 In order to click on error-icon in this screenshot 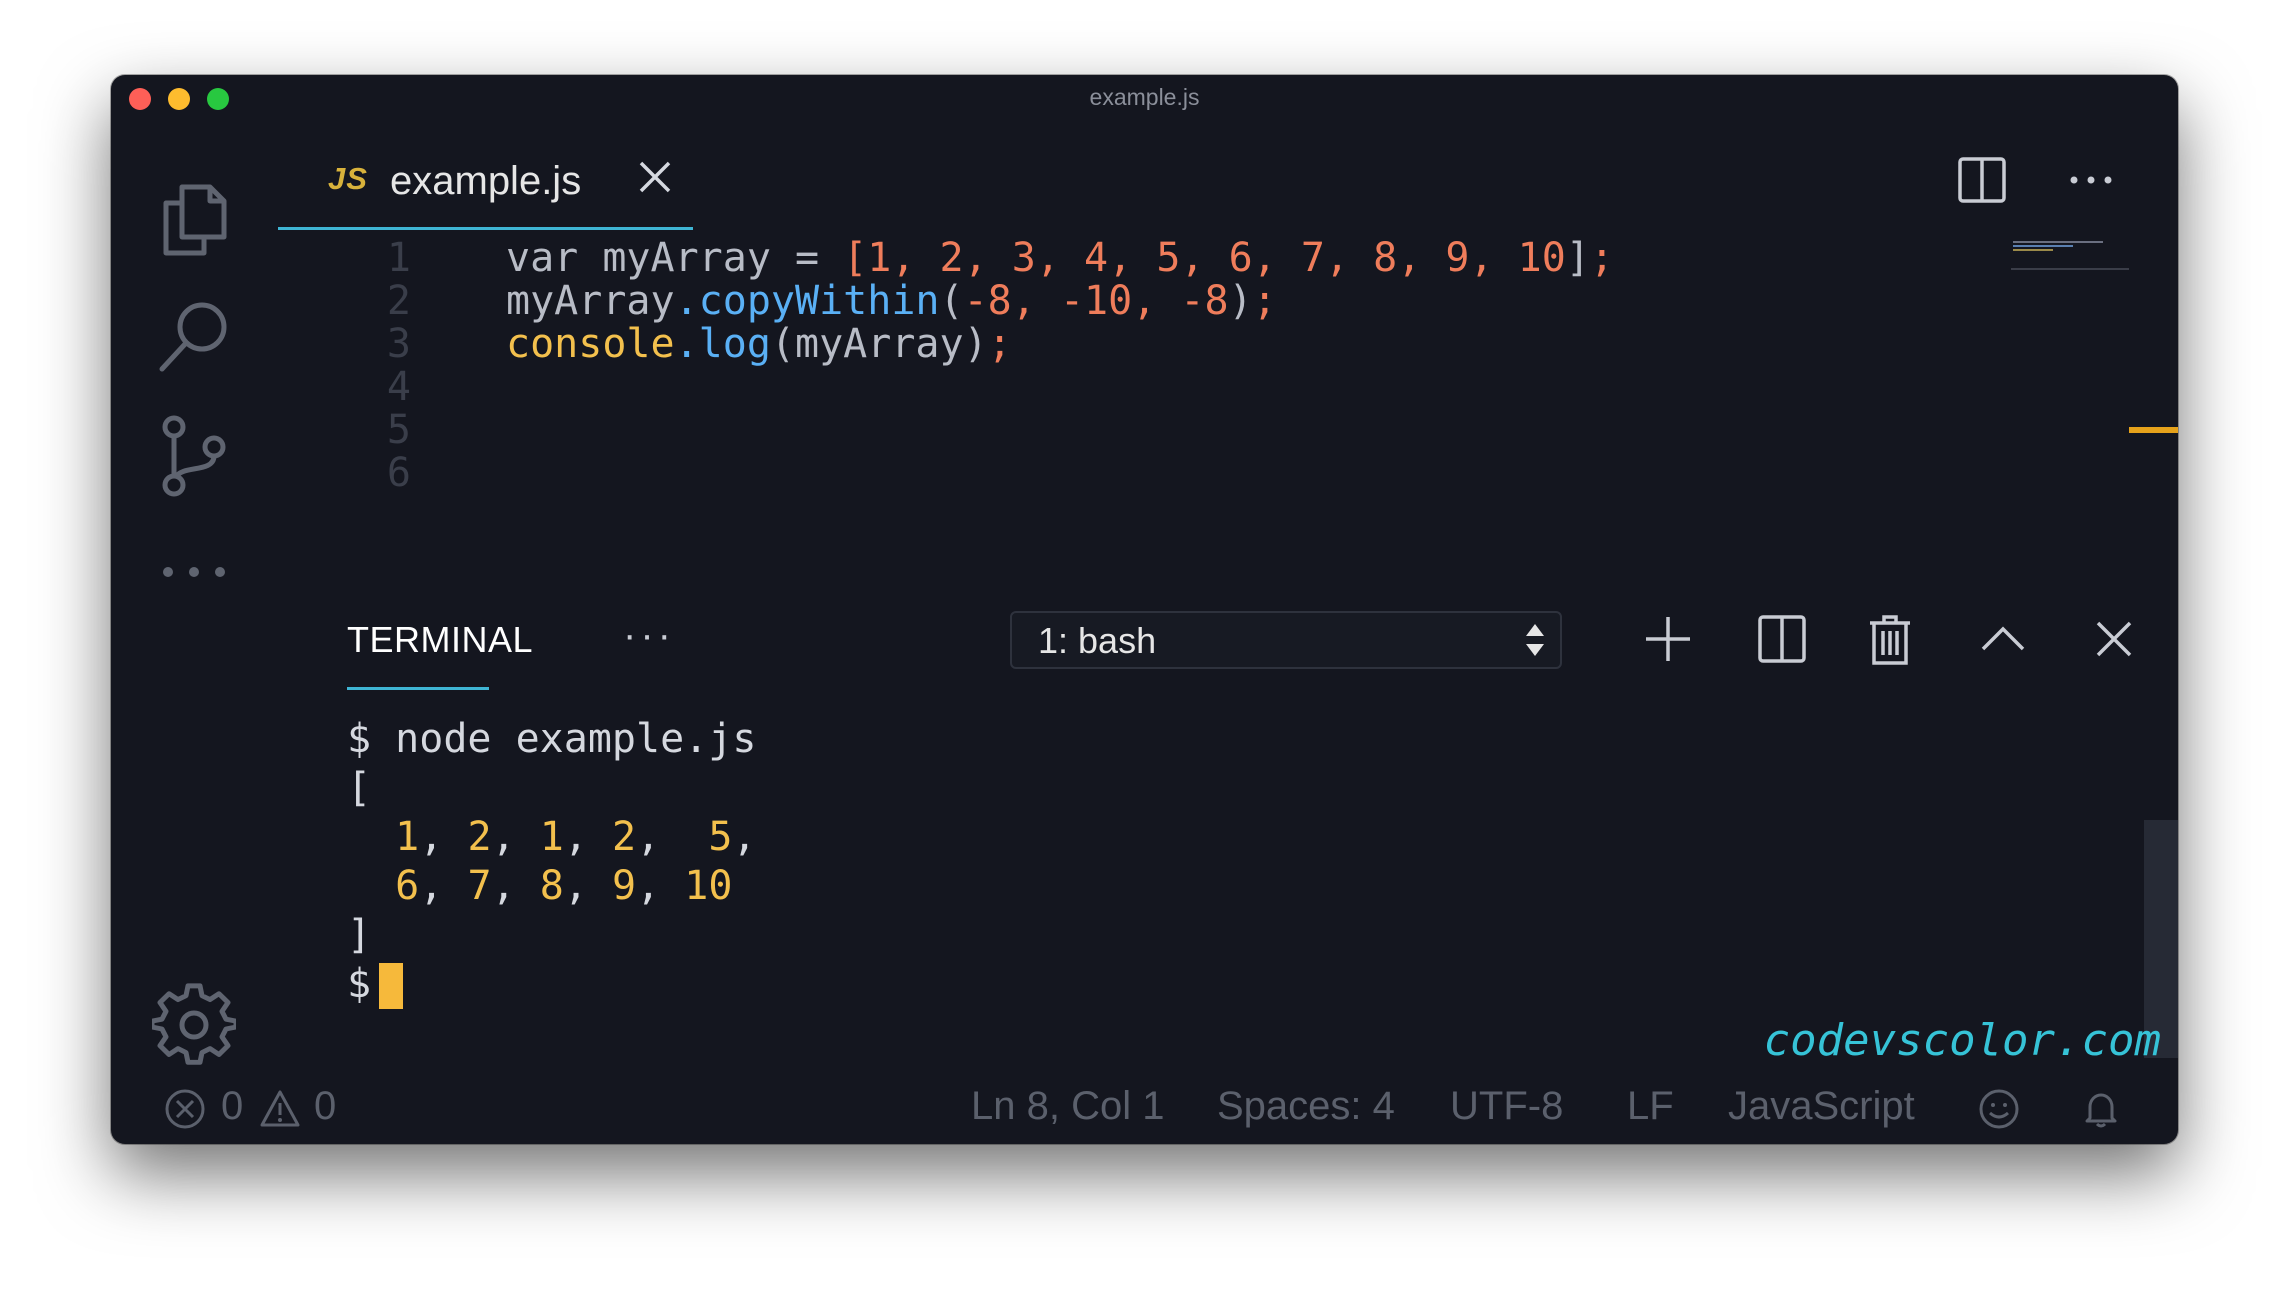, I will do `click(185, 1109)`.